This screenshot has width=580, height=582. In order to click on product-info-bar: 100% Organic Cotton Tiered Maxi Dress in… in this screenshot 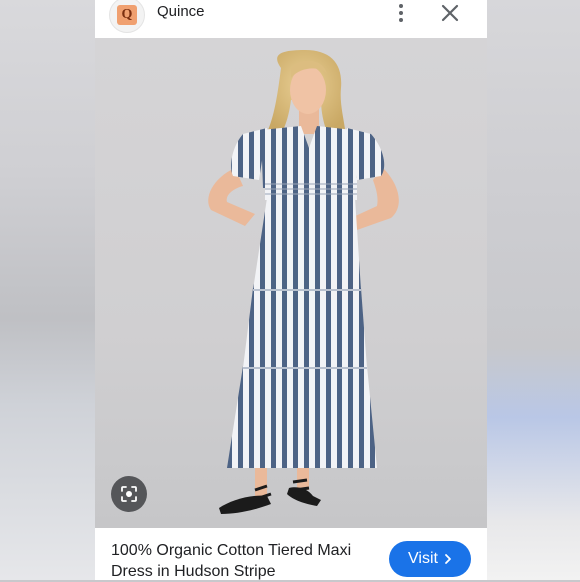, I will do `click(291, 554)`.